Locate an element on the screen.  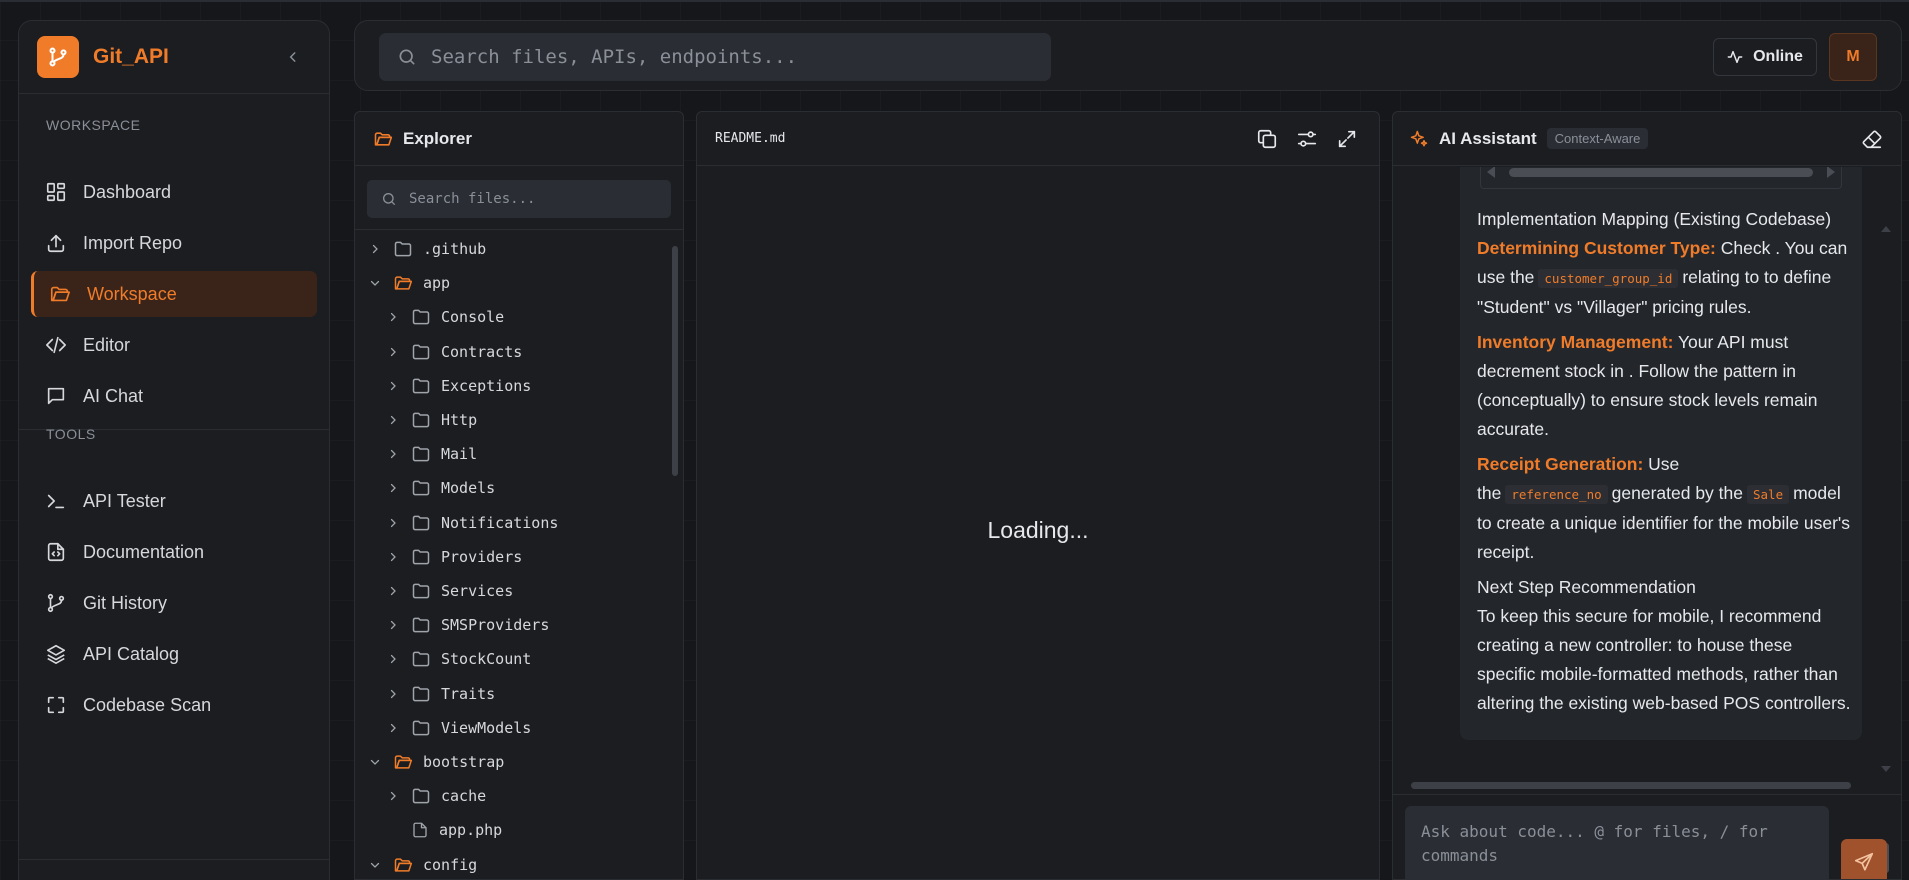
sidebar-divider is located at coordinates (174, 93).